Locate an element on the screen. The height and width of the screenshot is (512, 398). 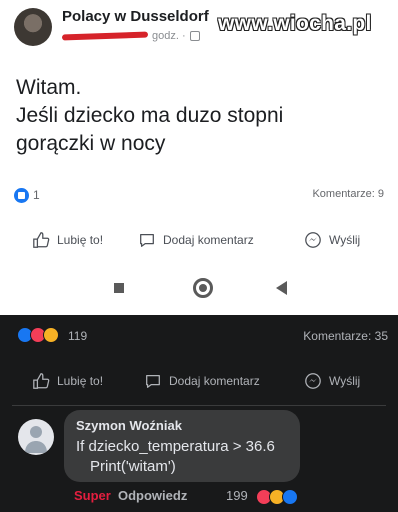
audience-icon is located at coordinates (194, 36).